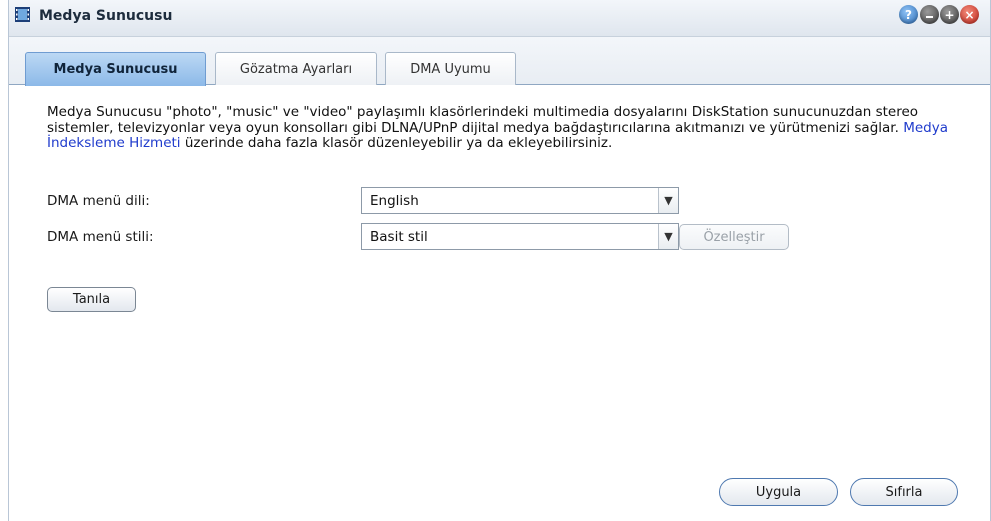  Describe the element at coordinates (98, 201) in the screenshot. I see `dma-menu-language-label: DMA menü dili:` at that location.